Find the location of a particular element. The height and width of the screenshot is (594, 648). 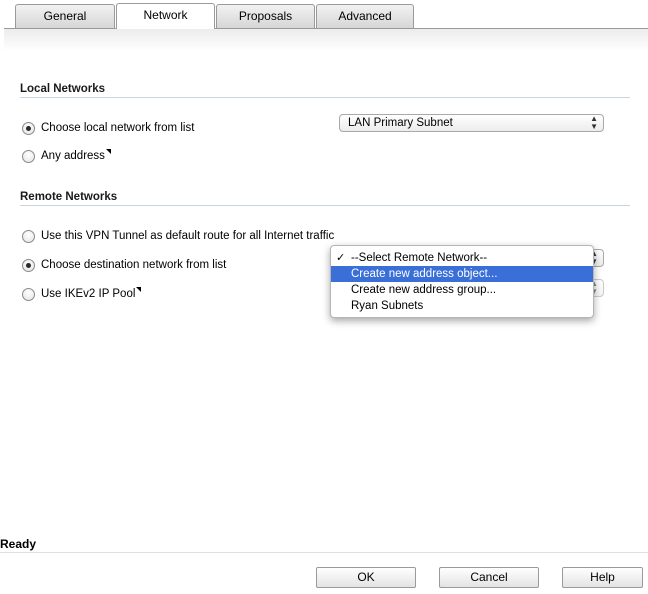

status-text: Ready is located at coordinates (18, 544).